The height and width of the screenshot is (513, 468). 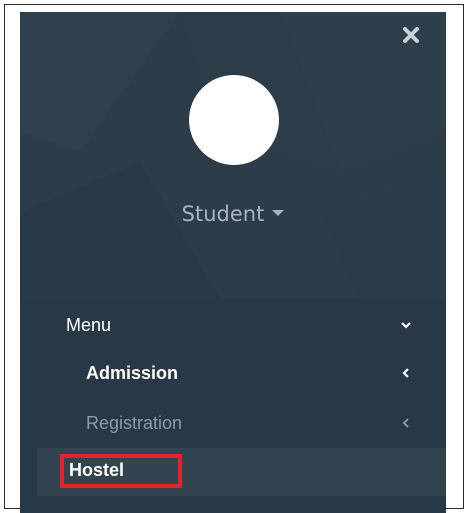 I want to click on close-icon, so click(x=411, y=35).